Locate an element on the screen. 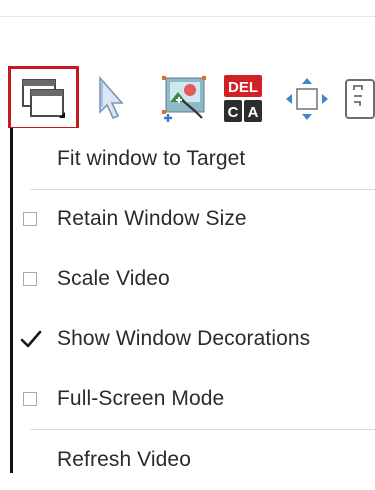 The height and width of the screenshot is (490, 375). menu-item-show-window-decorations: Show Window Decorations is located at coordinates (194, 339).